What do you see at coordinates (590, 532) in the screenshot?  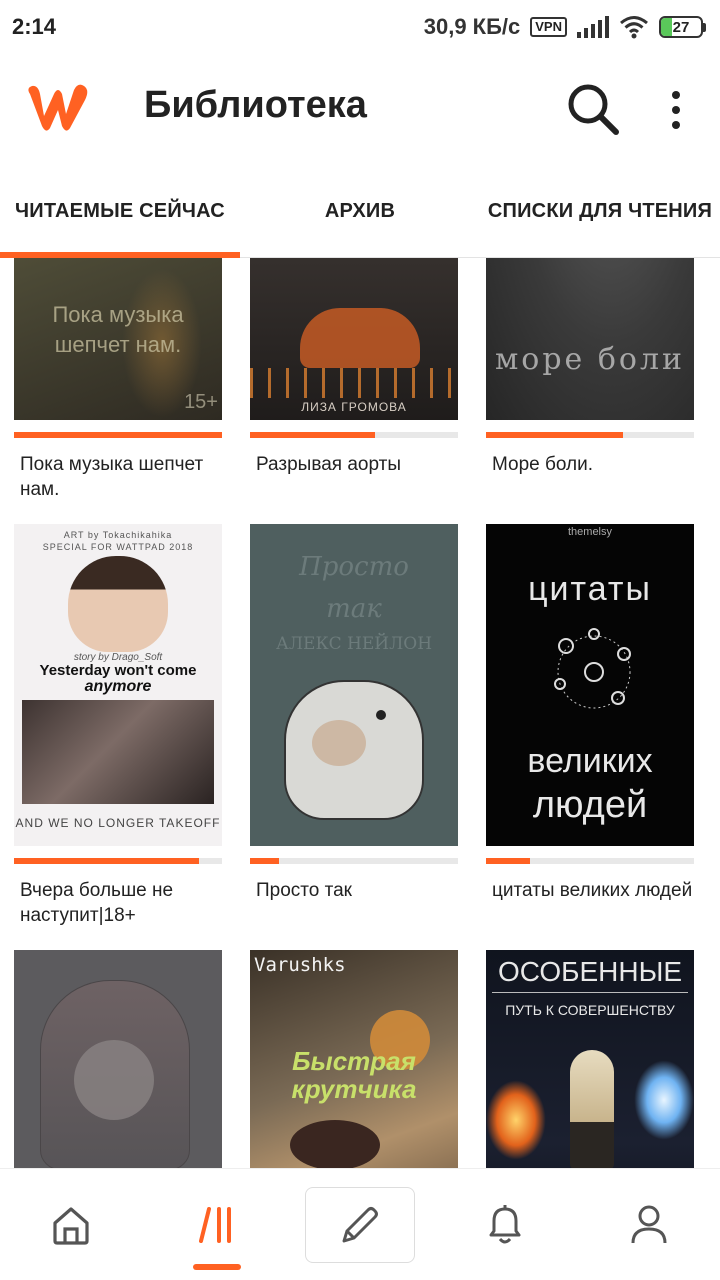 I see `cover-text: themelsy` at bounding box center [590, 532].